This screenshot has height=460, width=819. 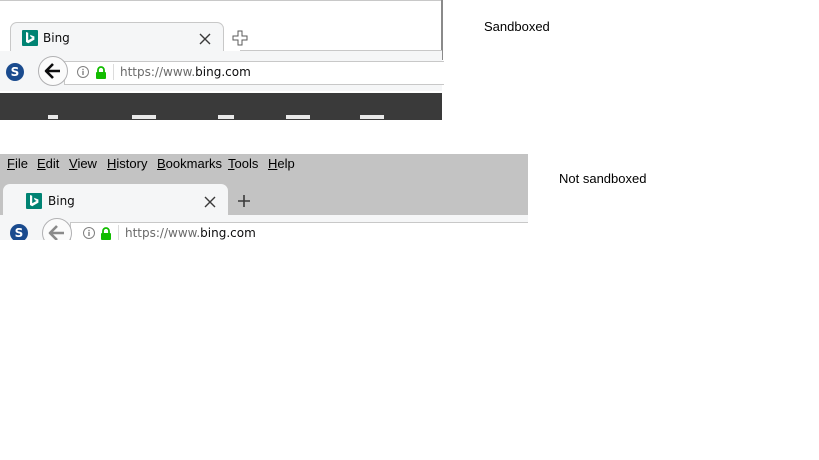 I want to click on menu-edit: Edit, so click(x=48, y=163).